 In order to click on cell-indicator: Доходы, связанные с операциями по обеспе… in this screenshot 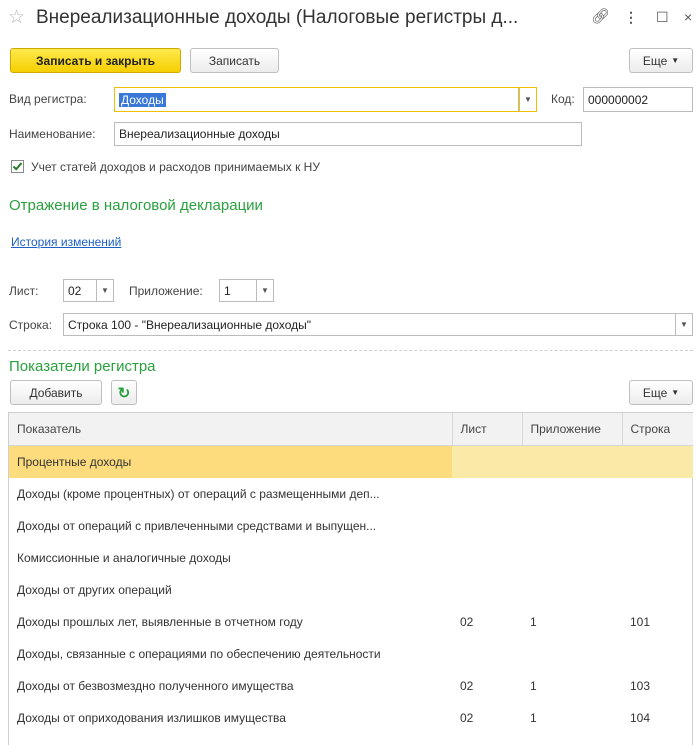, I will do `click(199, 654)`.